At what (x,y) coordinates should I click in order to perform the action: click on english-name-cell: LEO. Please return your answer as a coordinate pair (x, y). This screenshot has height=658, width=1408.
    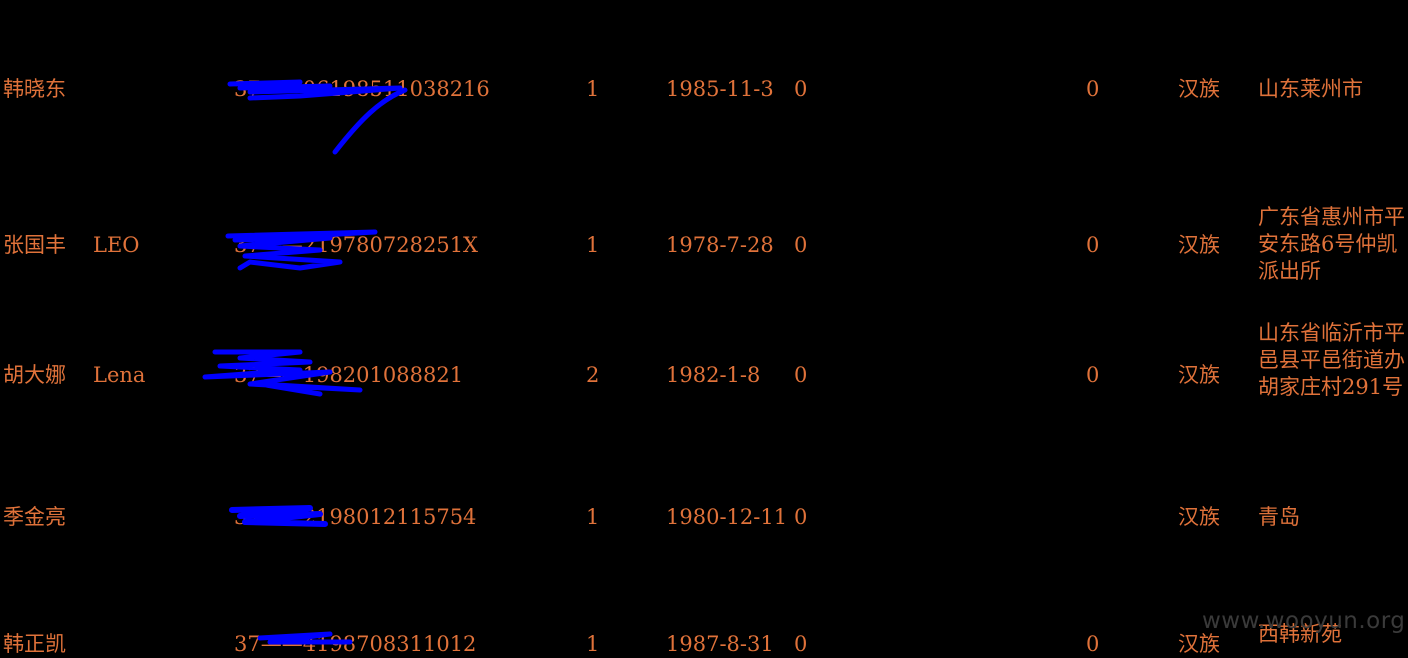
    Looking at the image, I should click on (116, 245).